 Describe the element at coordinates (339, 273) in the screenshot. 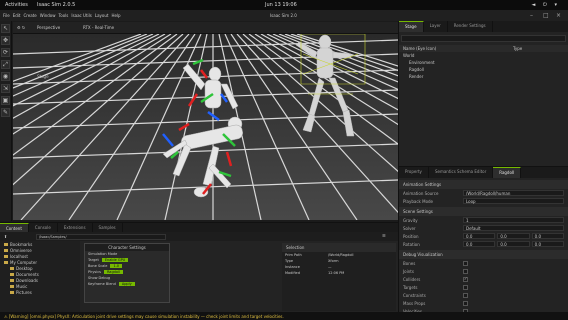

I see `detail-row: Modified 12:06 PM` at that location.